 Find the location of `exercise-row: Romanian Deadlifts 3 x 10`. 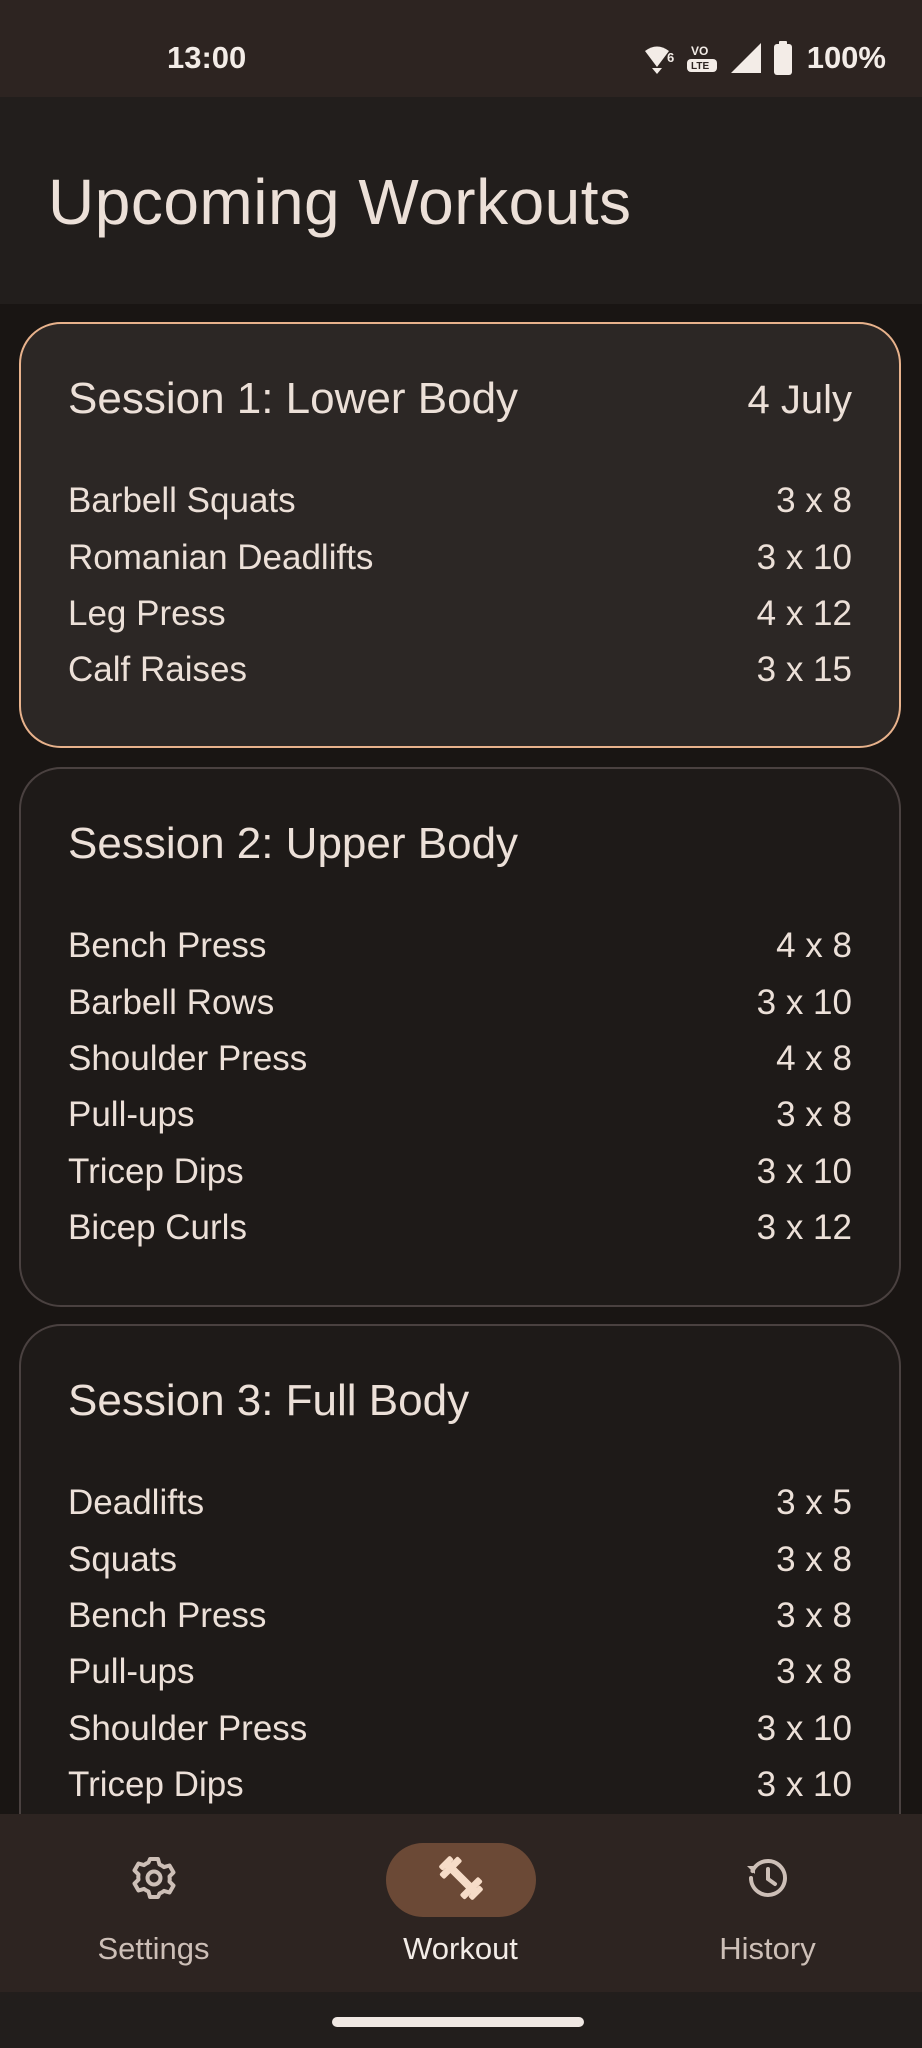

exercise-row: Romanian Deadlifts 3 x 10 is located at coordinates (460, 557).